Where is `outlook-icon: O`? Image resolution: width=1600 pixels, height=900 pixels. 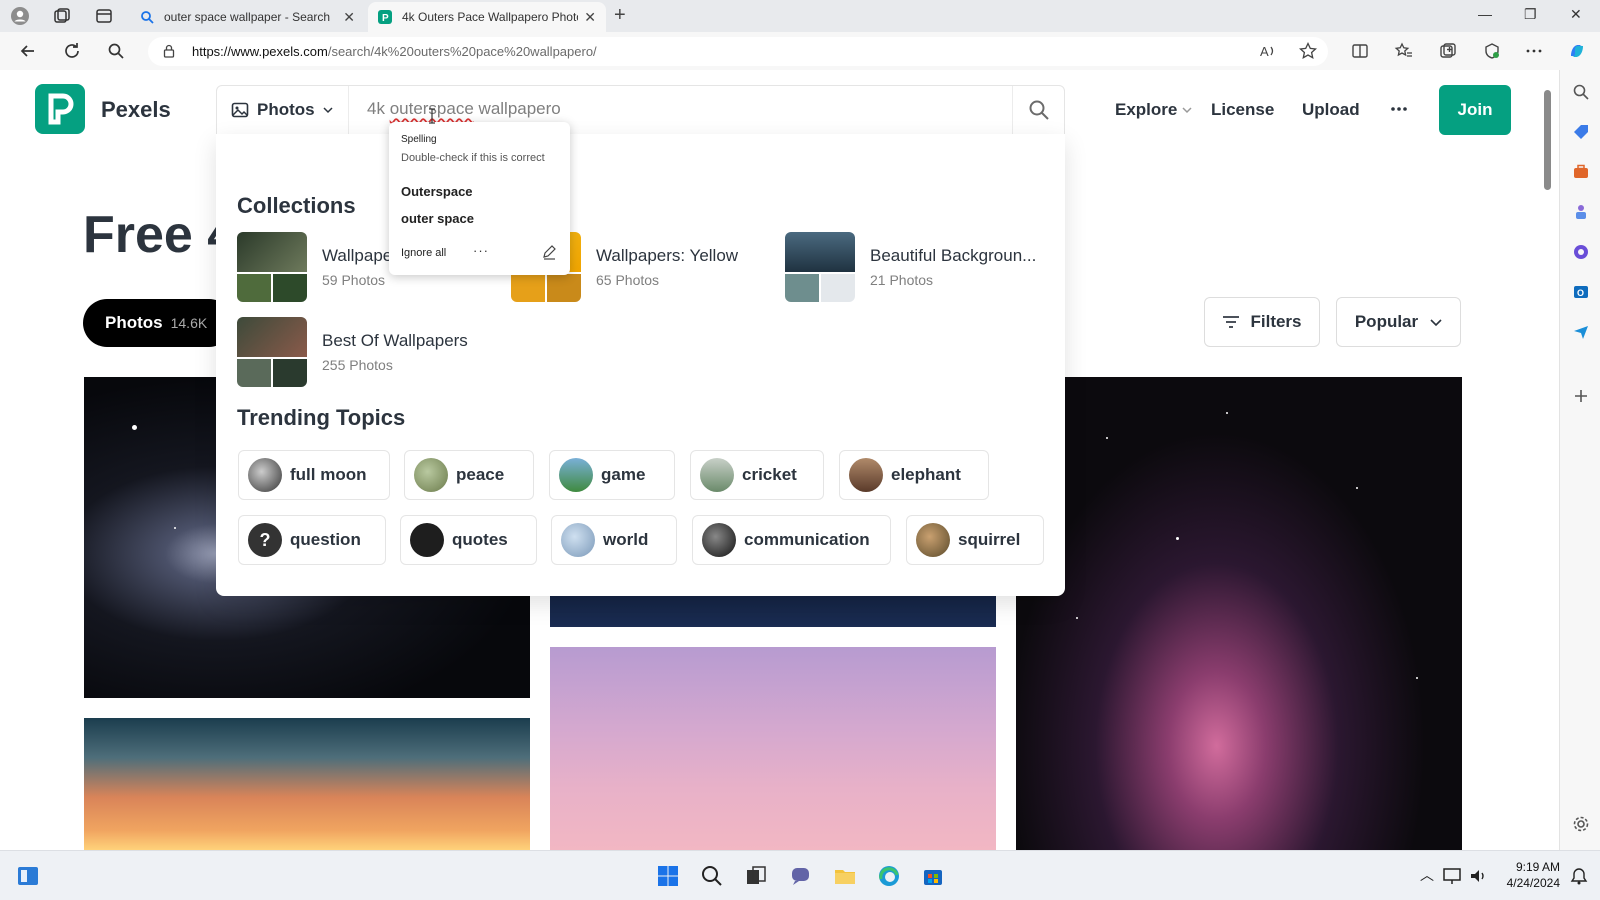
outlook-icon: O is located at coordinates (1581, 292).